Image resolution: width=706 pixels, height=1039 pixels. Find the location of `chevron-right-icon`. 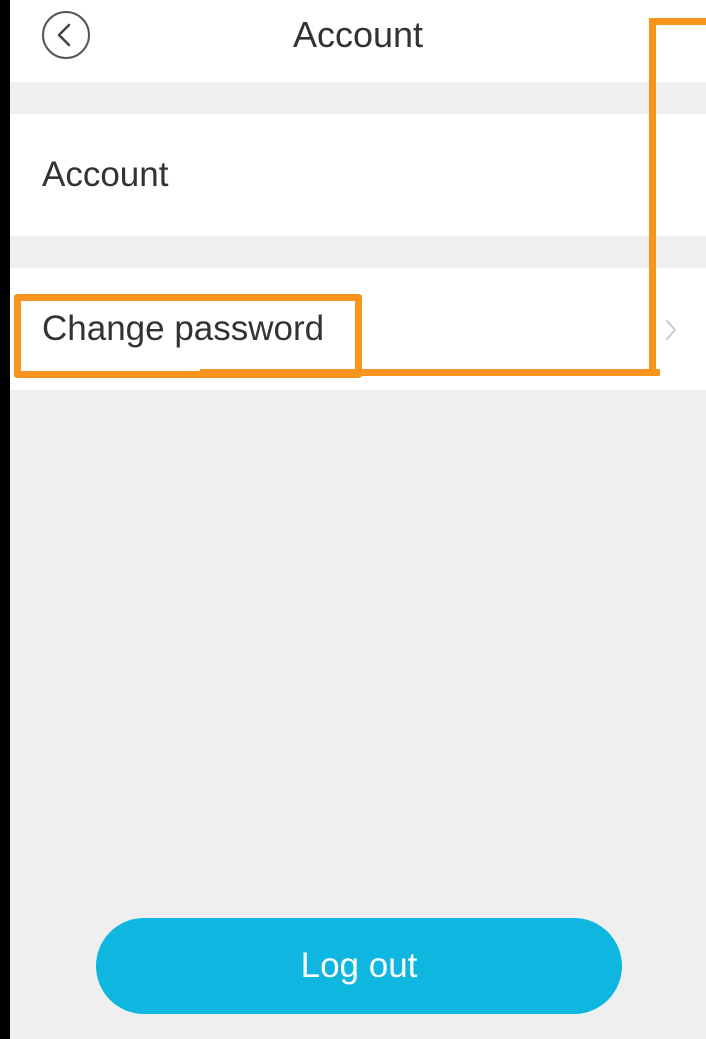

chevron-right-icon is located at coordinates (671, 330).